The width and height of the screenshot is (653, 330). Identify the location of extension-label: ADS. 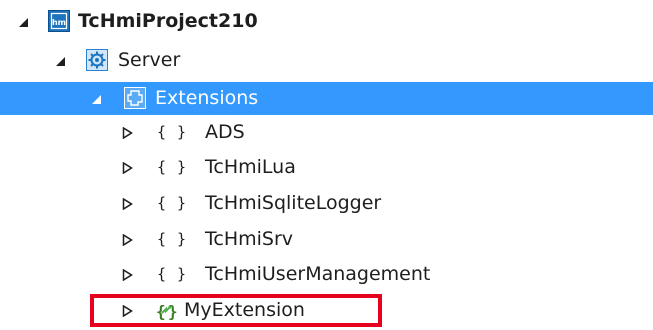
(225, 132).